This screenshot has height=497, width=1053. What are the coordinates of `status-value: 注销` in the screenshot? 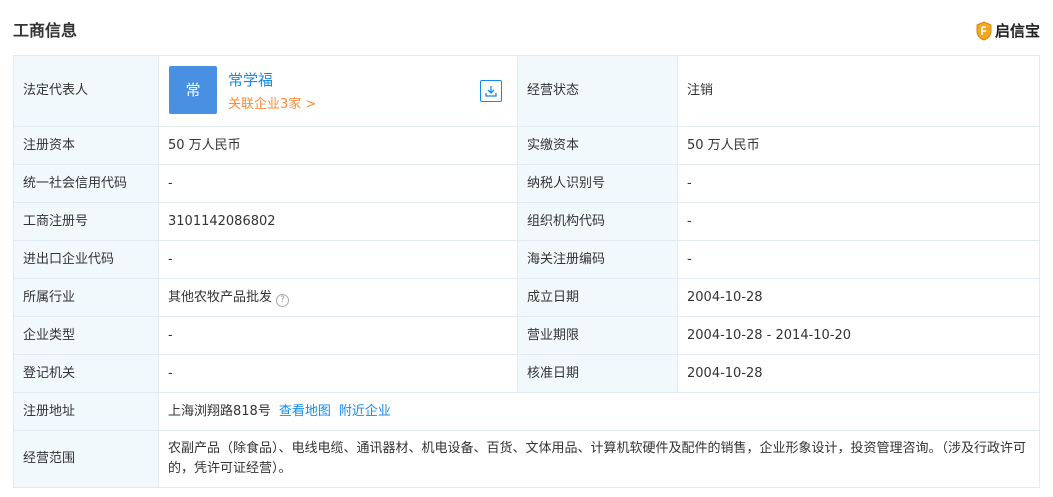 It's located at (858, 91).